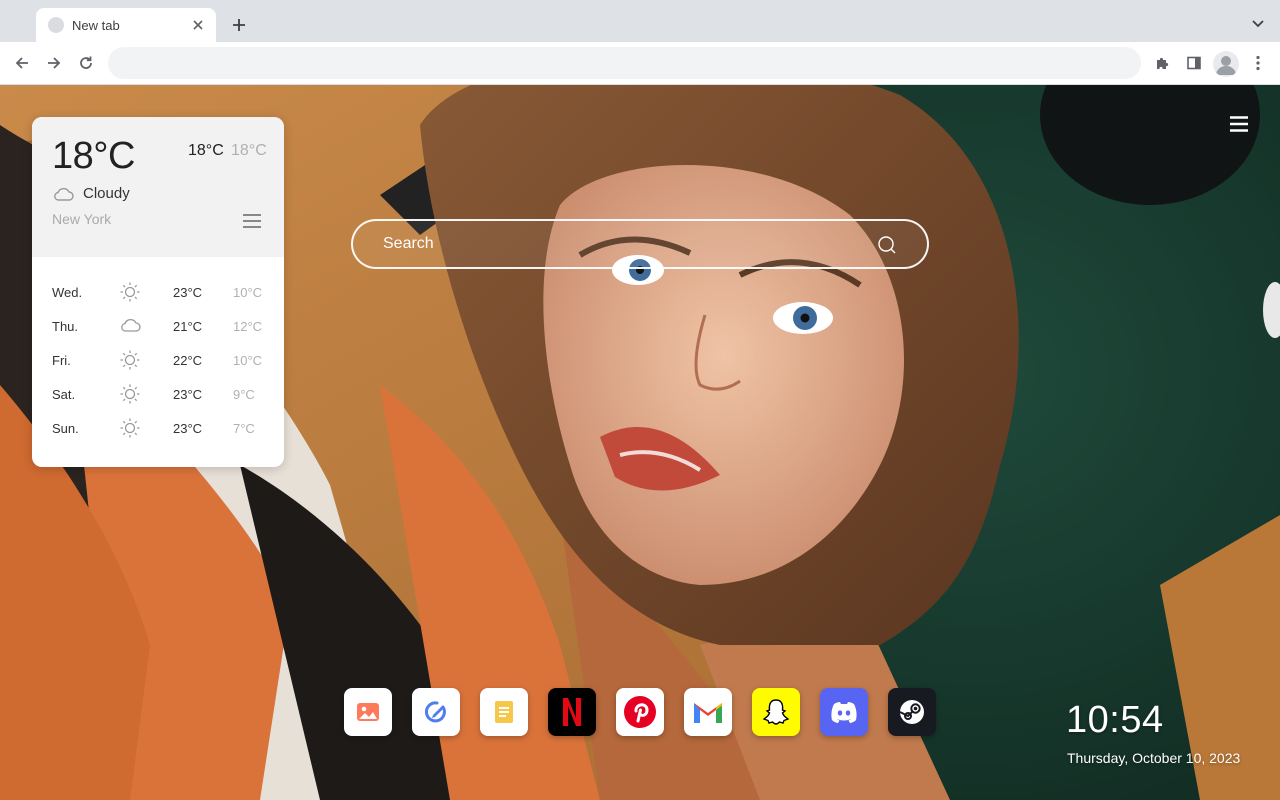 This screenshot has height=800, width=1280. I want to click on steam-icon, so click(912, 712).